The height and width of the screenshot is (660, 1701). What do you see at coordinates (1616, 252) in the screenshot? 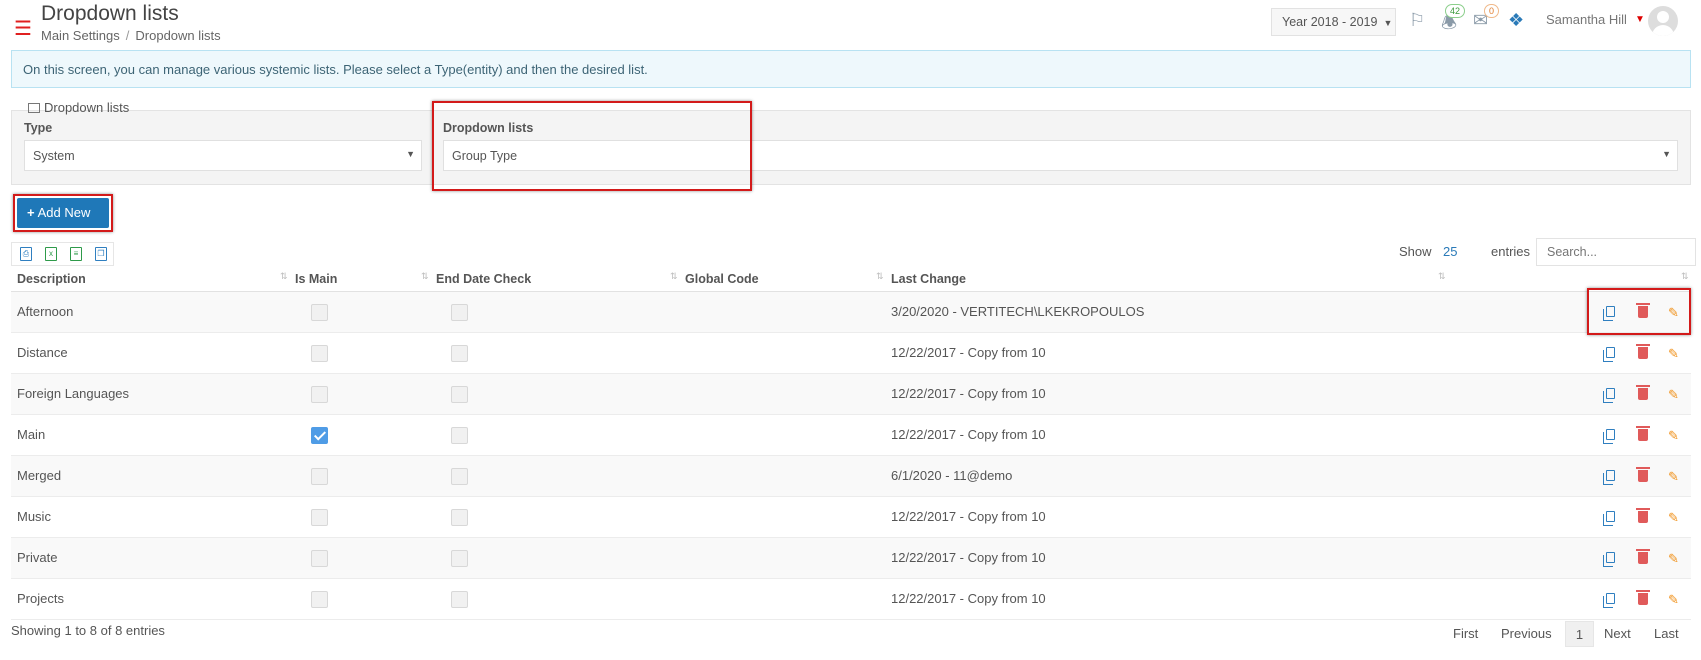
I see `search-input` at bounding box center [1616, 252].